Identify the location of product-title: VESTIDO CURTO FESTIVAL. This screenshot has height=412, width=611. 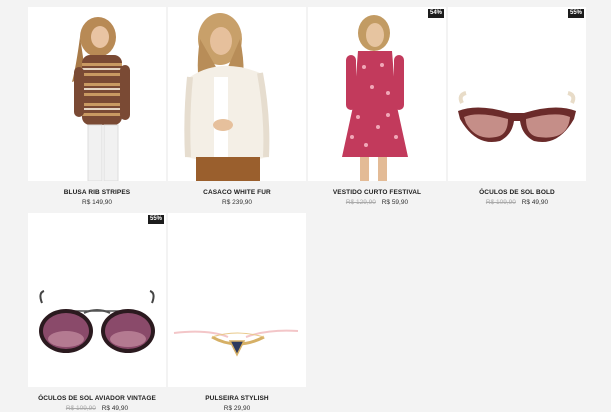
(377, 192).